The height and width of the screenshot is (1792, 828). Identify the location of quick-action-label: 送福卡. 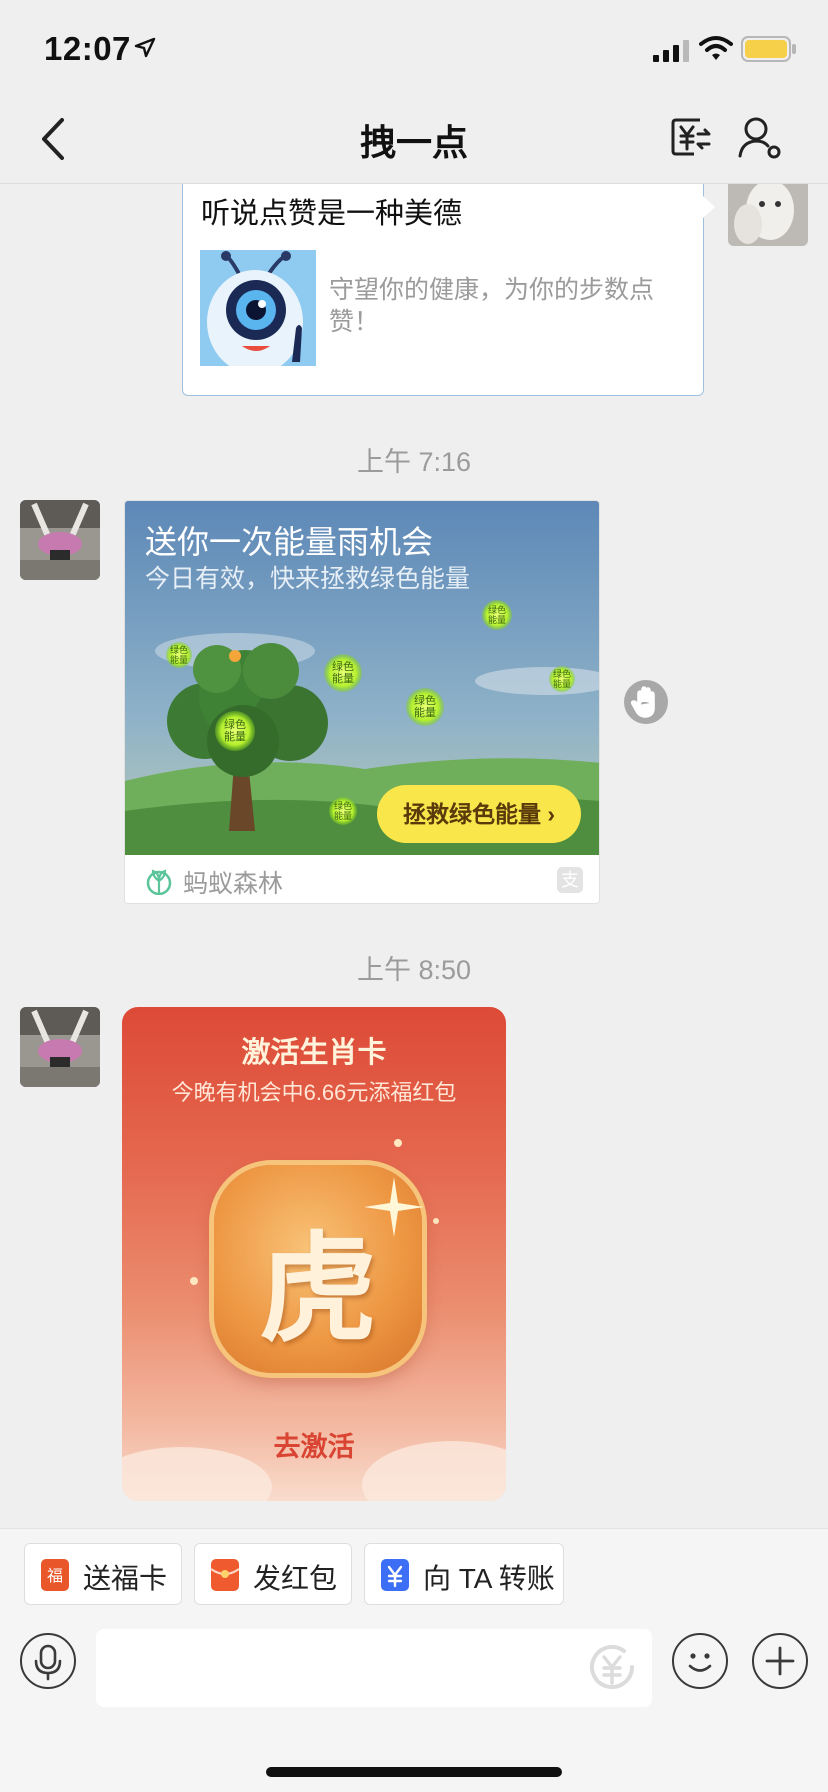
(125, 1578).